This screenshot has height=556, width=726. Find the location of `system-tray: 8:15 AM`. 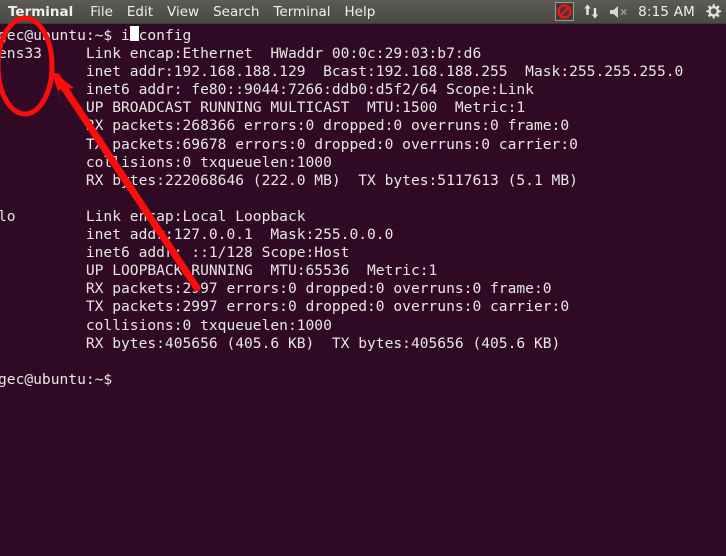

system-tray: 8:15 AM is located at coordinates (640, 11).